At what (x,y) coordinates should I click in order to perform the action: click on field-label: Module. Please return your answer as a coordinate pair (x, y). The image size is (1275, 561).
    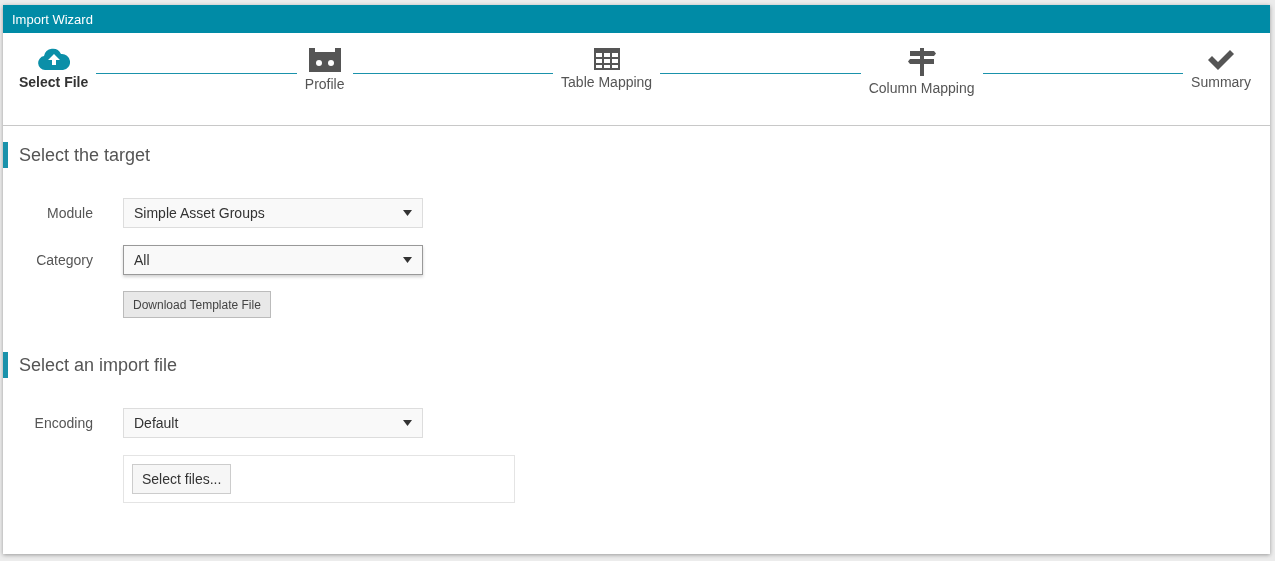
    Looking at the image, I should click on (69, 213).